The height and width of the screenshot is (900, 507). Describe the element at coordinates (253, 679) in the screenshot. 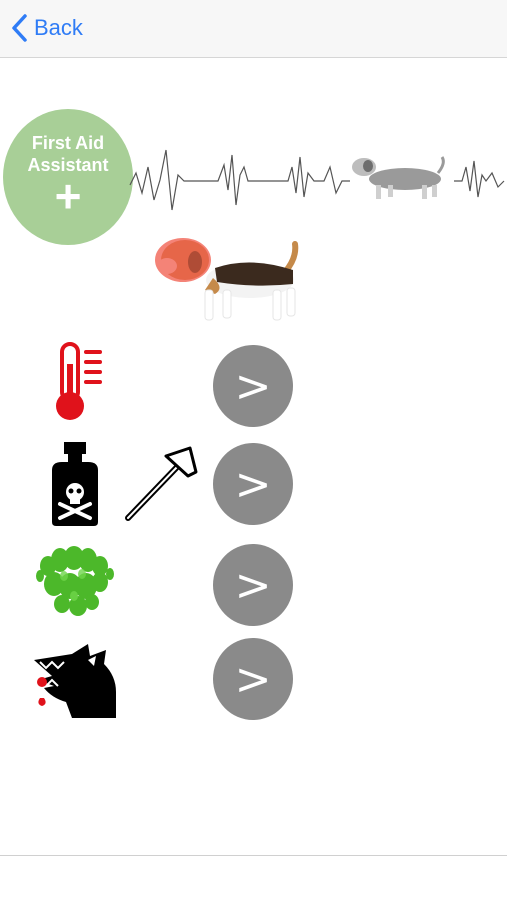

I see `dog-bite-go-button: >` at that location.